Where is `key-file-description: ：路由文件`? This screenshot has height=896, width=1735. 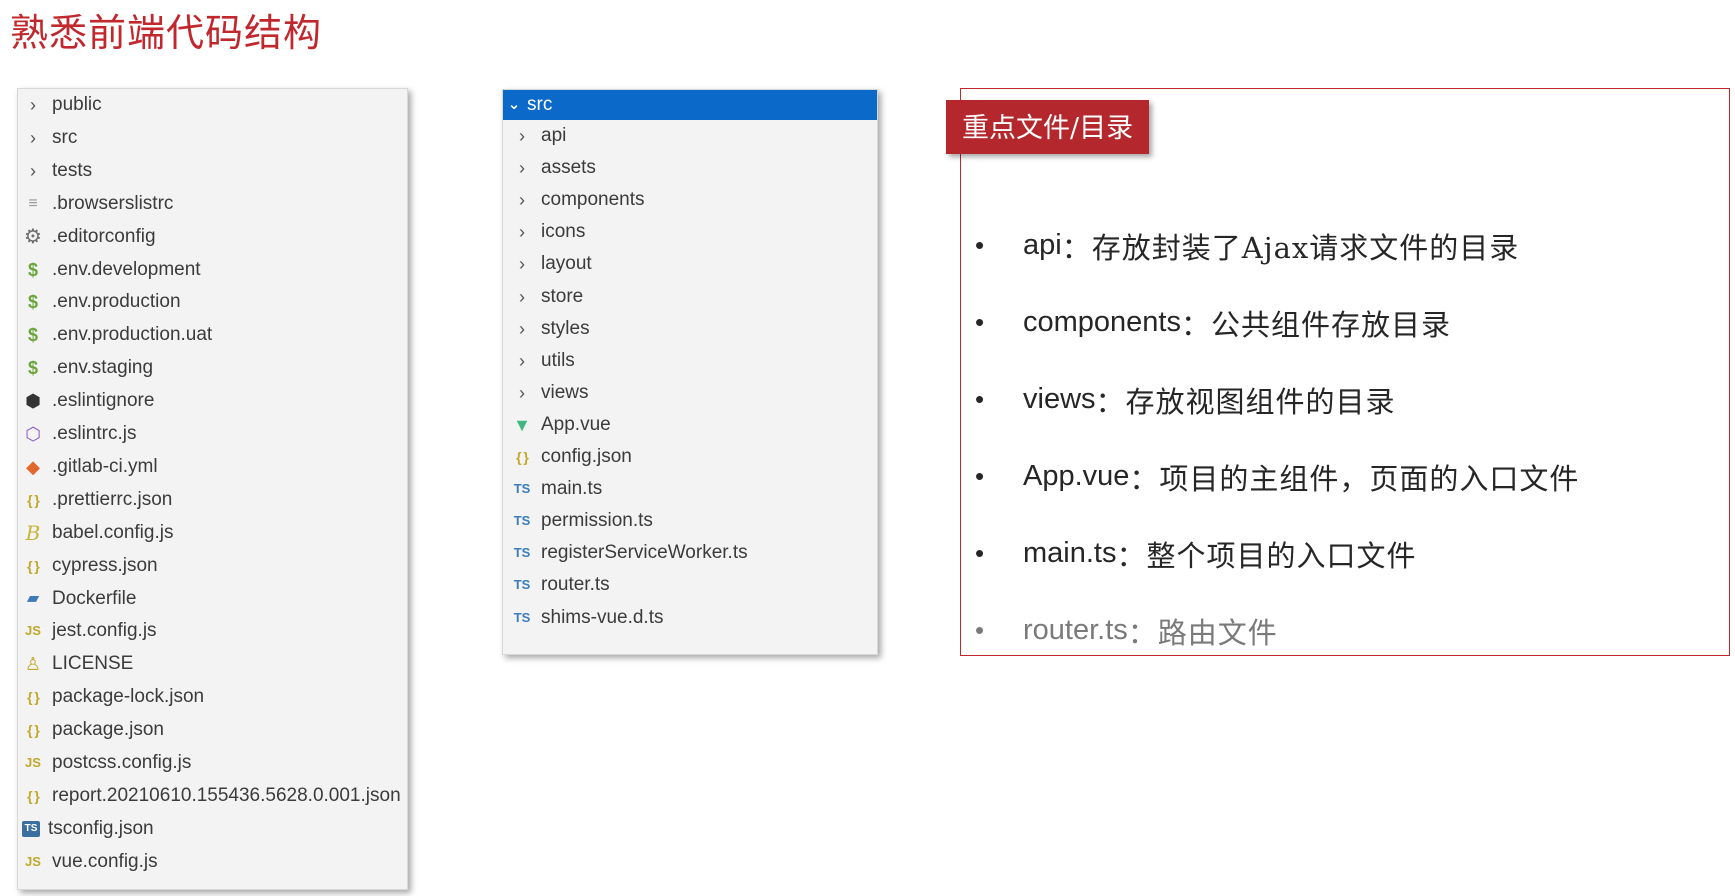
key-file-description: ：路由文件 is located at coordinates (1202, 632).